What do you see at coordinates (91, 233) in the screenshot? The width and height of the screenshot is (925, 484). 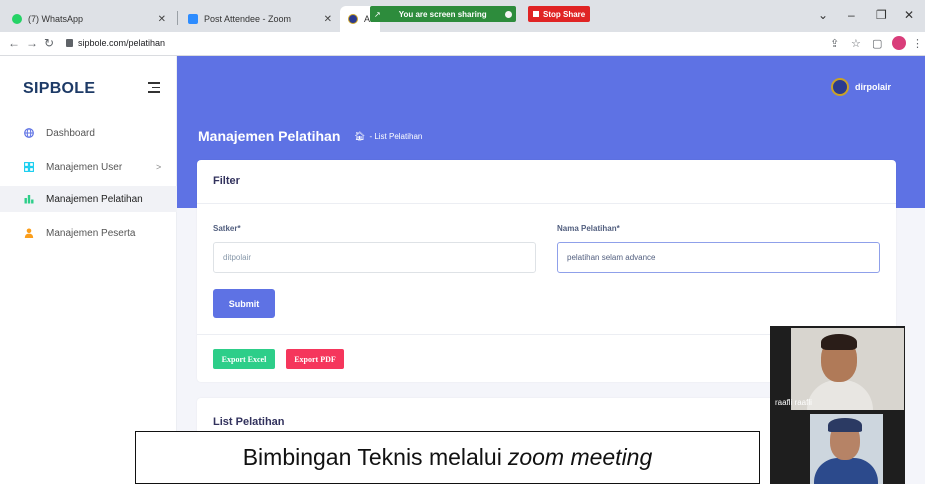 I see `sidebar-item-label: Manajemen Peserta` at bounding box center [91, 233].